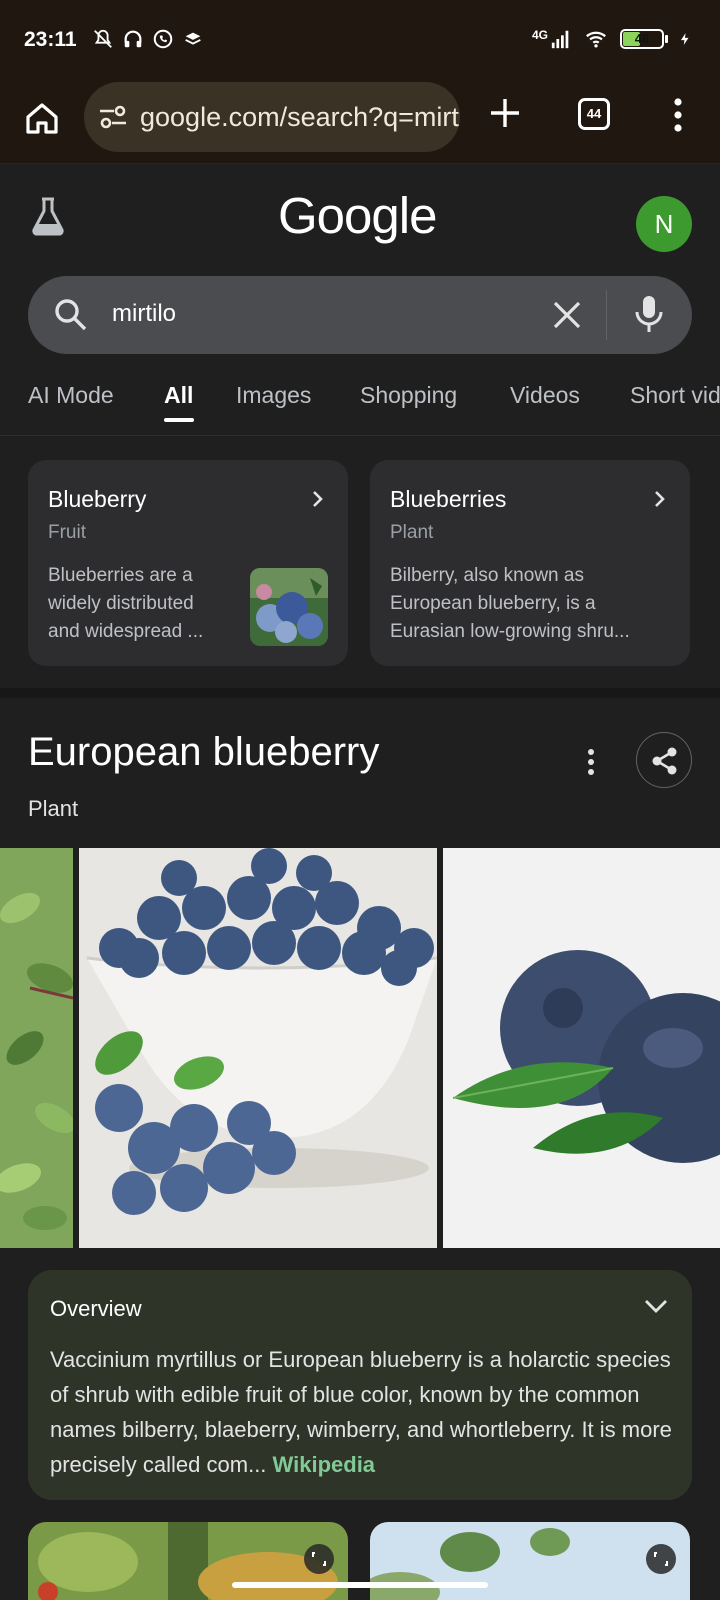 Image resolution: width=720 pixels, height=1600 pixels. What do you see at coordinates (273, 395) in the screenshot?
I see `tab-images: Images` at bounding box center [273, 395].